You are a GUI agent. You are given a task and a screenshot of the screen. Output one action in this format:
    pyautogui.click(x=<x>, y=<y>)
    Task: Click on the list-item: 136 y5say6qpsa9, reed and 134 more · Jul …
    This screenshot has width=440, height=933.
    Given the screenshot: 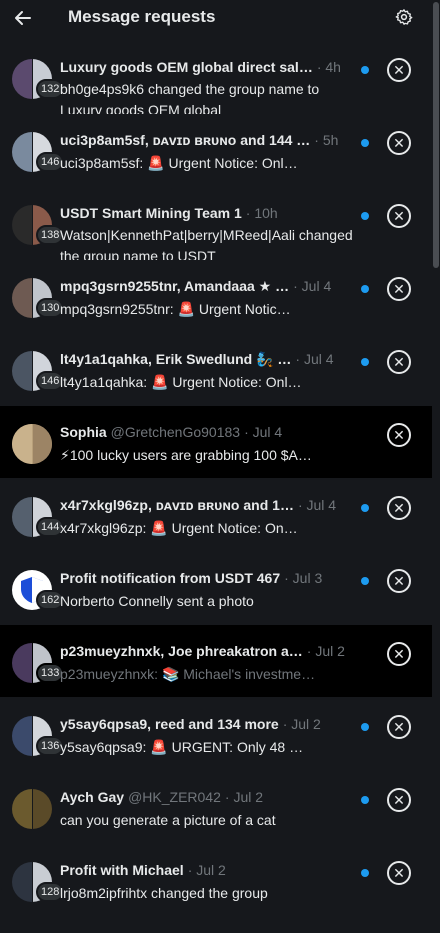 What is the action you would take?
    pyautogui.click(x=216, y=734)
    